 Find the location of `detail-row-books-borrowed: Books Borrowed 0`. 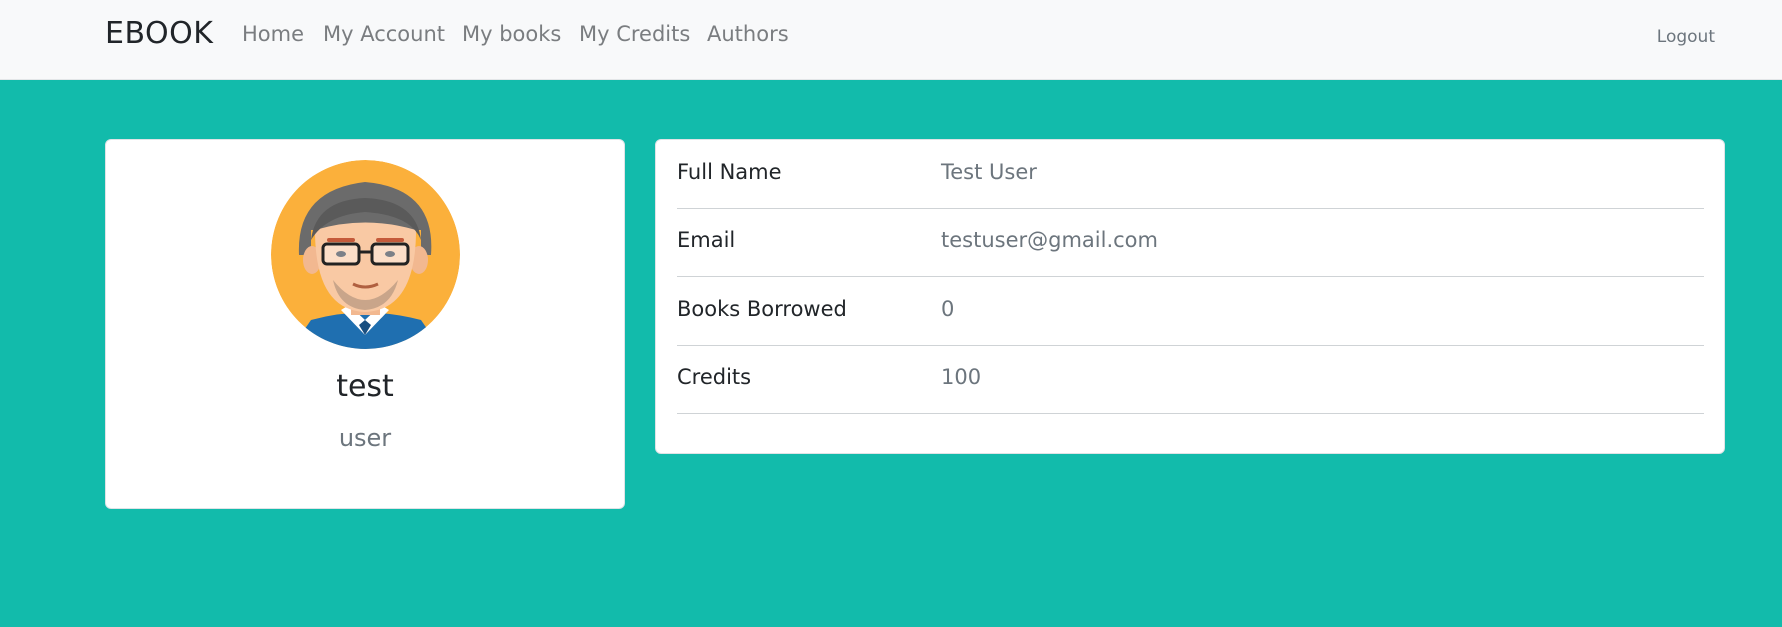

detail-row-books-borrowed: Books Borrowed 0 is located at coordinates (1190, 311).